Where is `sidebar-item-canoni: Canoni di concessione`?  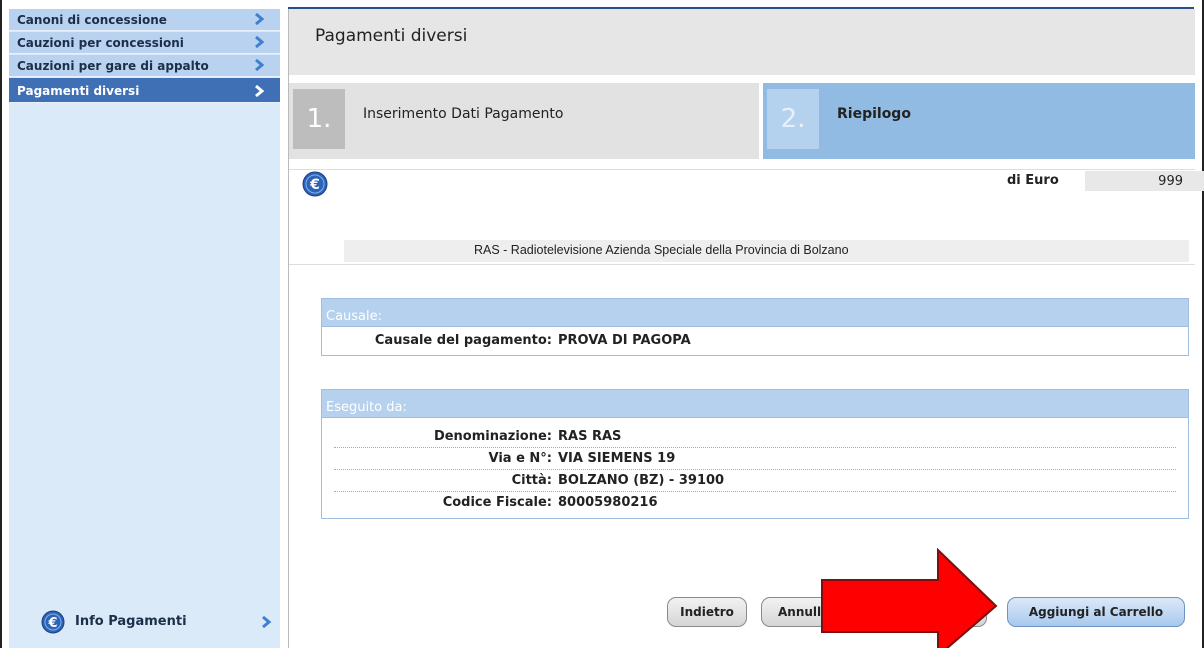 sidebar-item-canoni: Canoni di concessione is located at coordinates (144, 20).